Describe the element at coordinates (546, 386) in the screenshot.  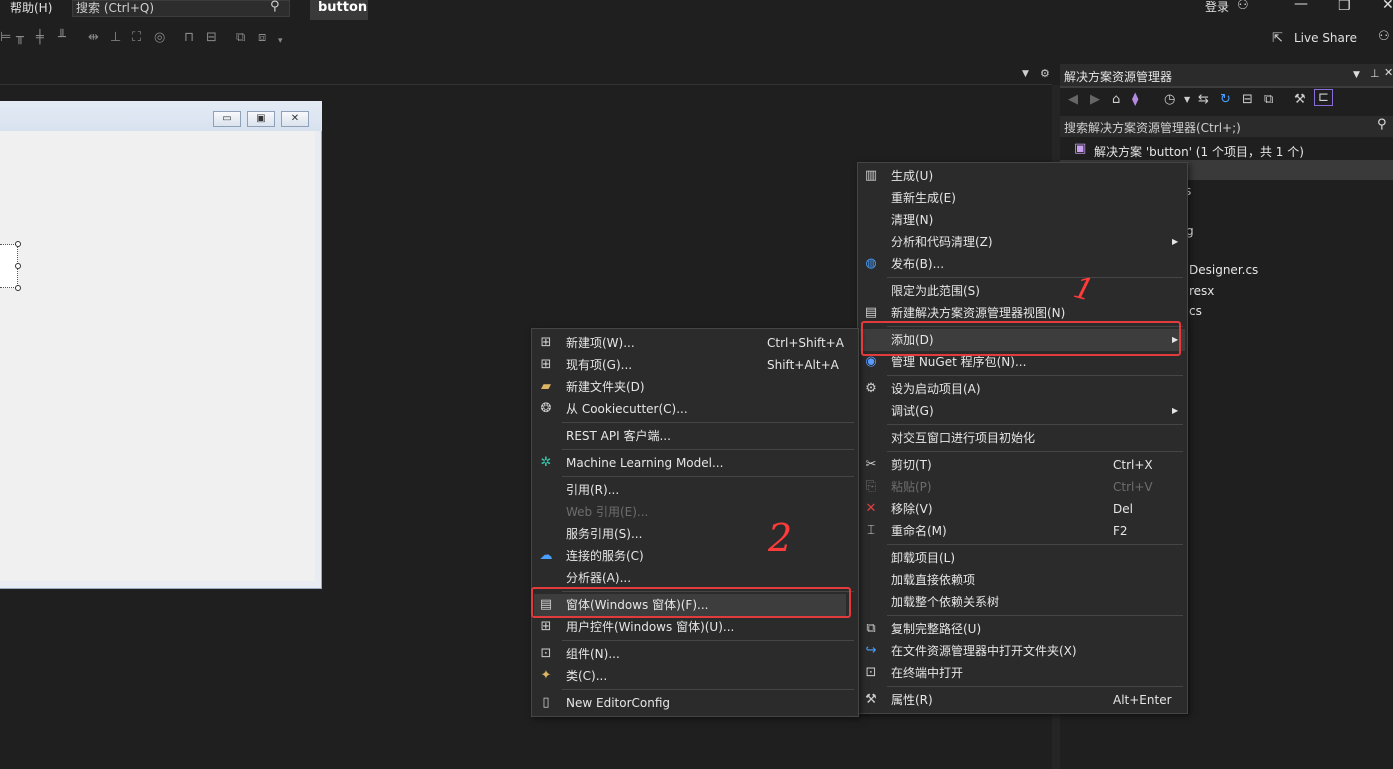
I see `new-folder-icon: ▰` at that location.